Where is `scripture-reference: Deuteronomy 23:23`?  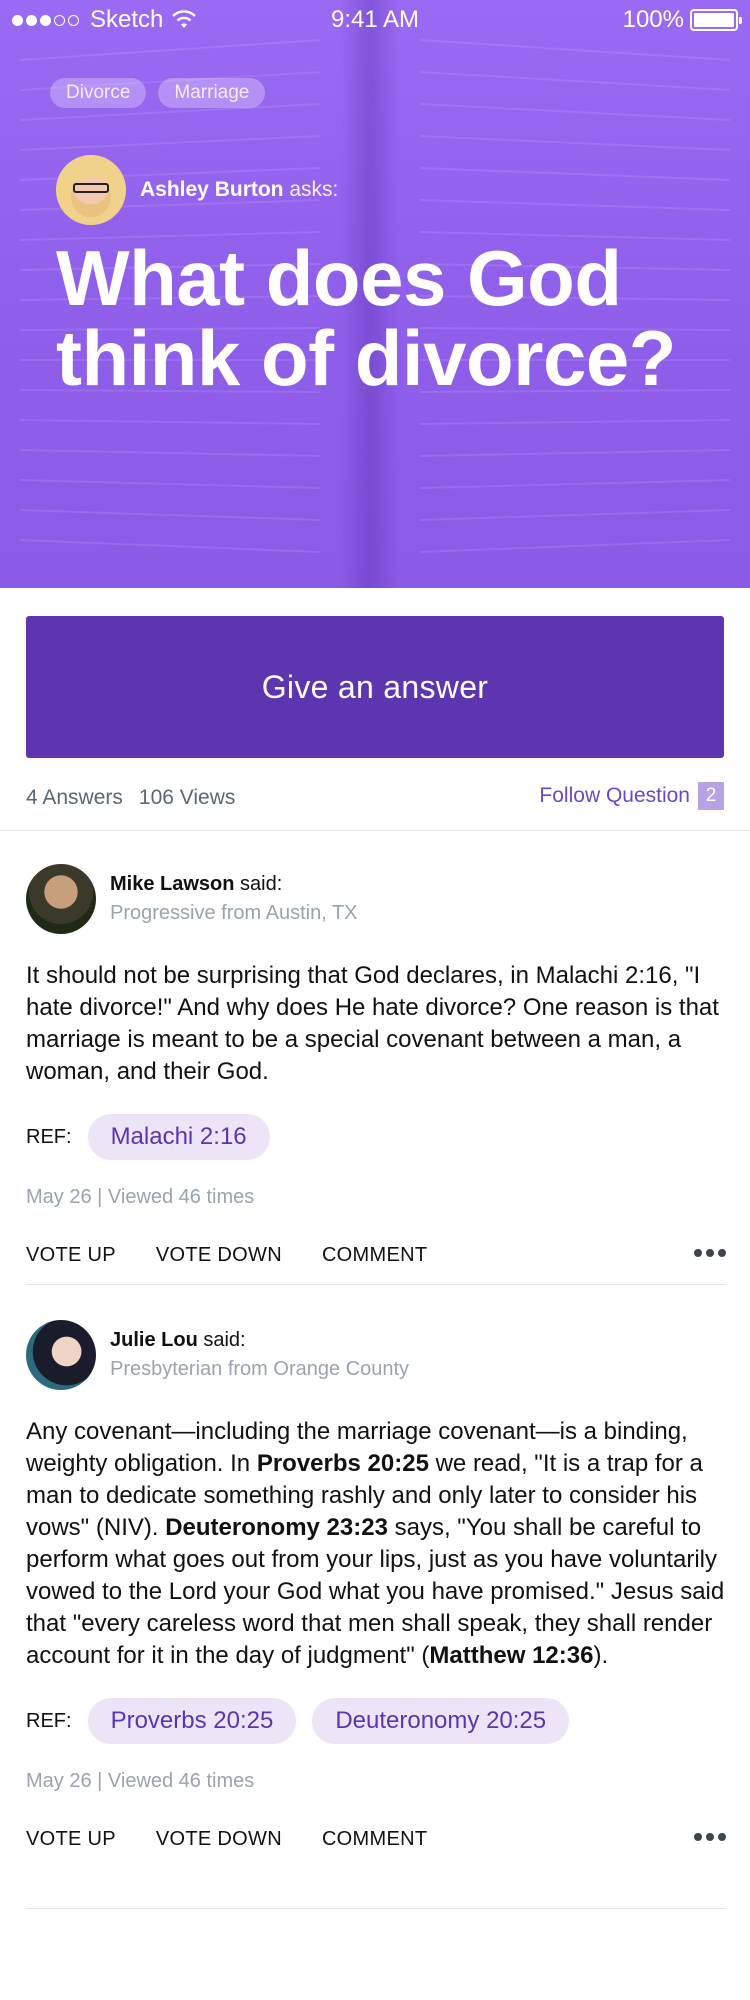
scripture-reference: Deuteronomy 23:23 is located at coordinates (276, 1527).